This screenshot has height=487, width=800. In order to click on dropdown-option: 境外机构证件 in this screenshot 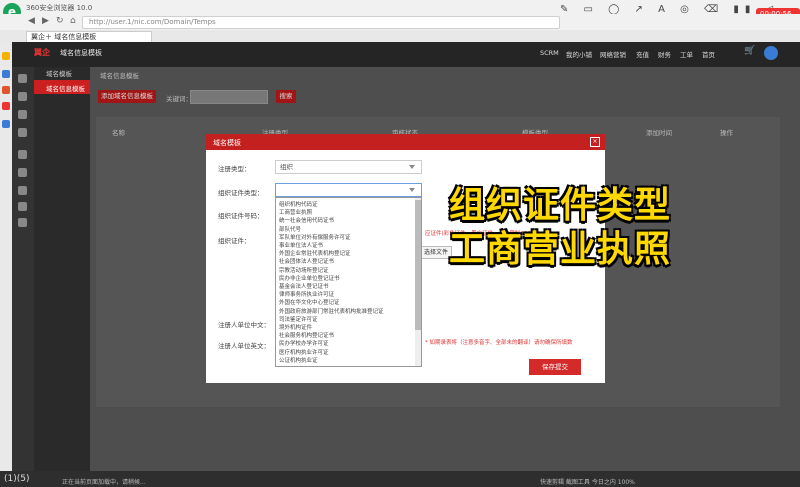, I will do `click(295, 327)`.